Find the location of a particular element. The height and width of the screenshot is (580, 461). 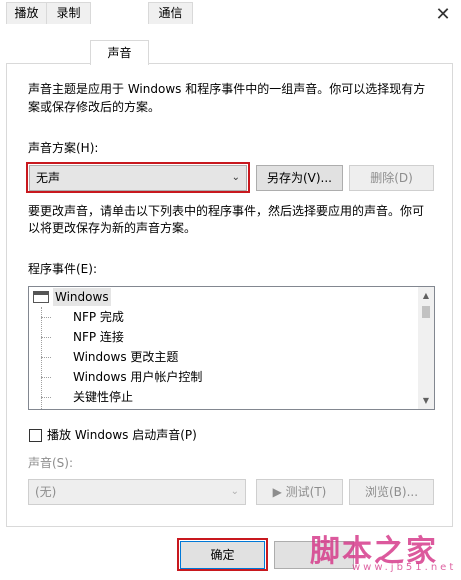

close-button: ✕ is located at coordinates (443, 15).